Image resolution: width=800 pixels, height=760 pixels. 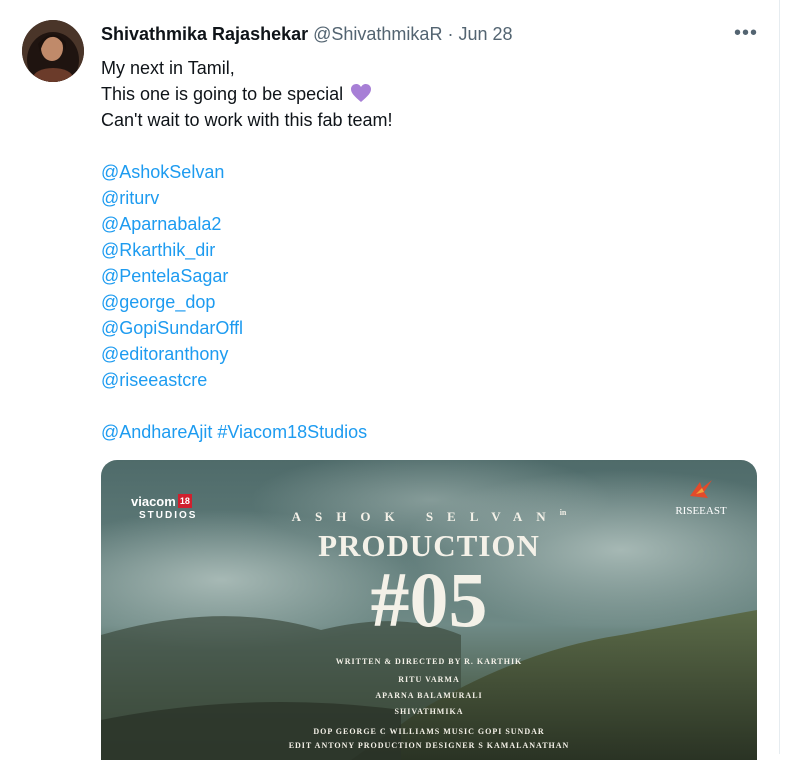 What do you see at coordinates (563, 512) in the screenshot?
I see `actor-suffix: in` at bounding box center [563, 512].